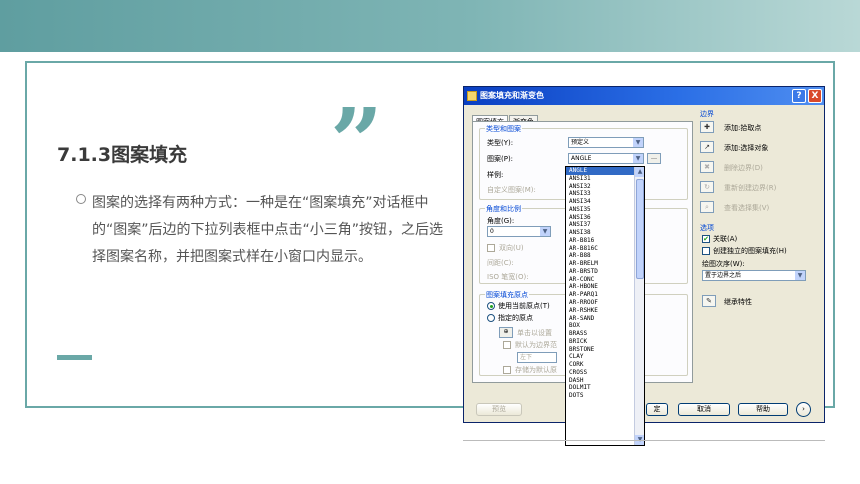 The width and height of the screenshot is (860, 484). Describe the element at coordinates (499, 409) in the screenshot. I see `preview-button: 预览` at that location.